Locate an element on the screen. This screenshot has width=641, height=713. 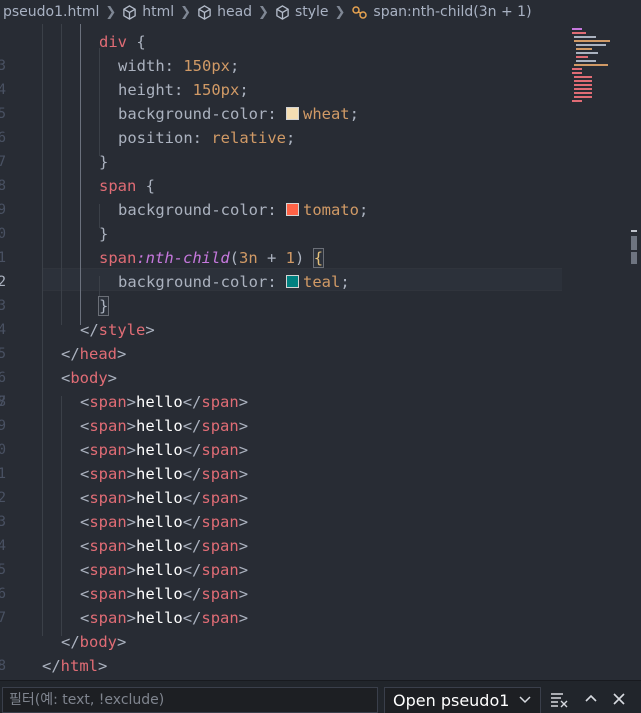
line-number: 0 is located at coordinates (3, 450).